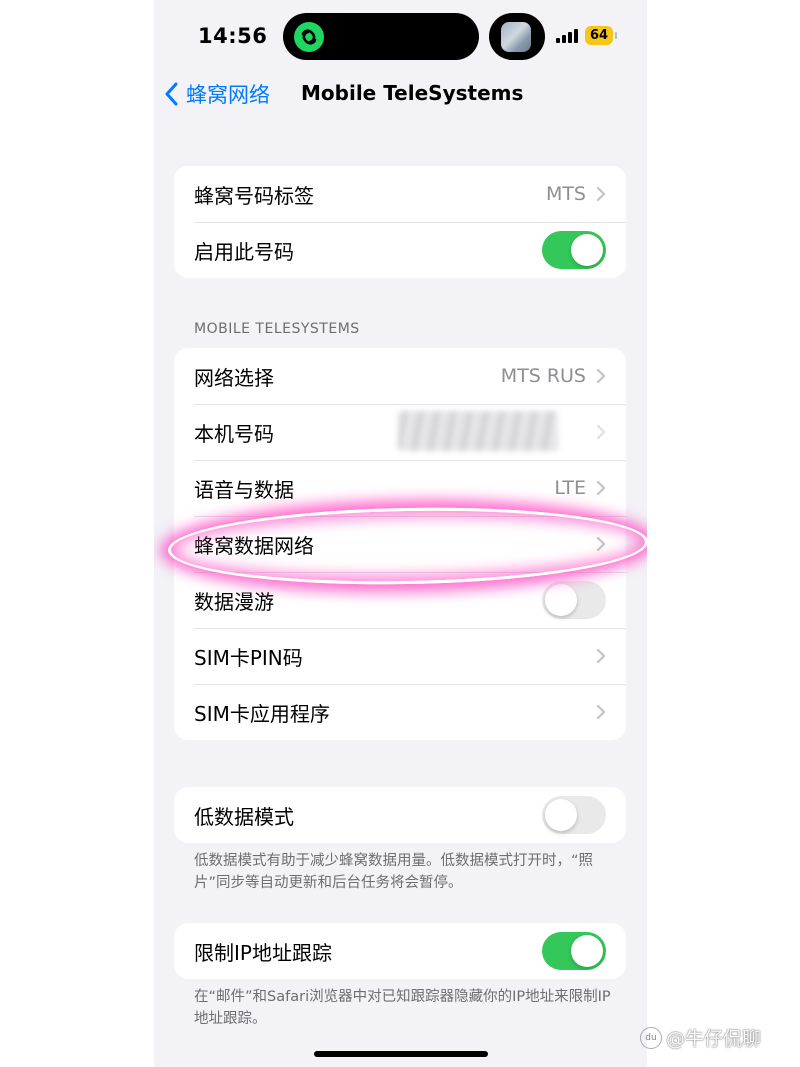  I want to click on row-limit-ip-tracking: 限制IP地址跟踪, so click(400, 951).